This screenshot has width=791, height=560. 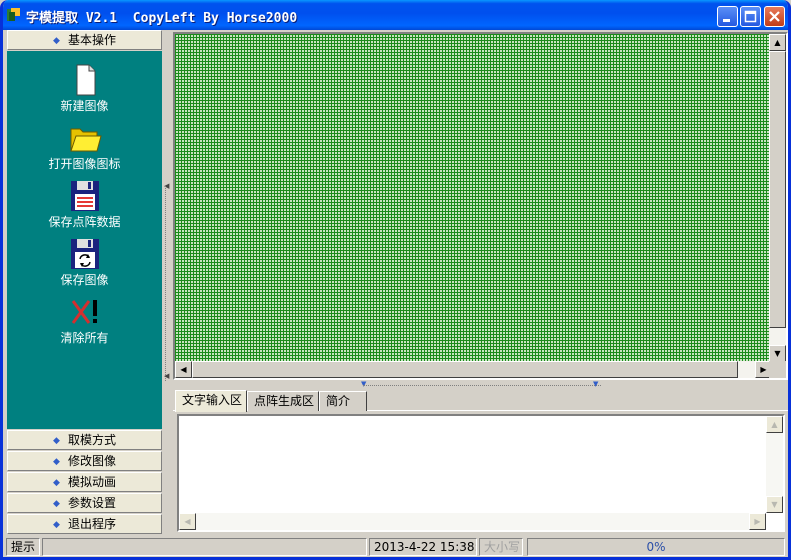 I want to click on tool-label: 新建图像, so click(x=84, y=106).